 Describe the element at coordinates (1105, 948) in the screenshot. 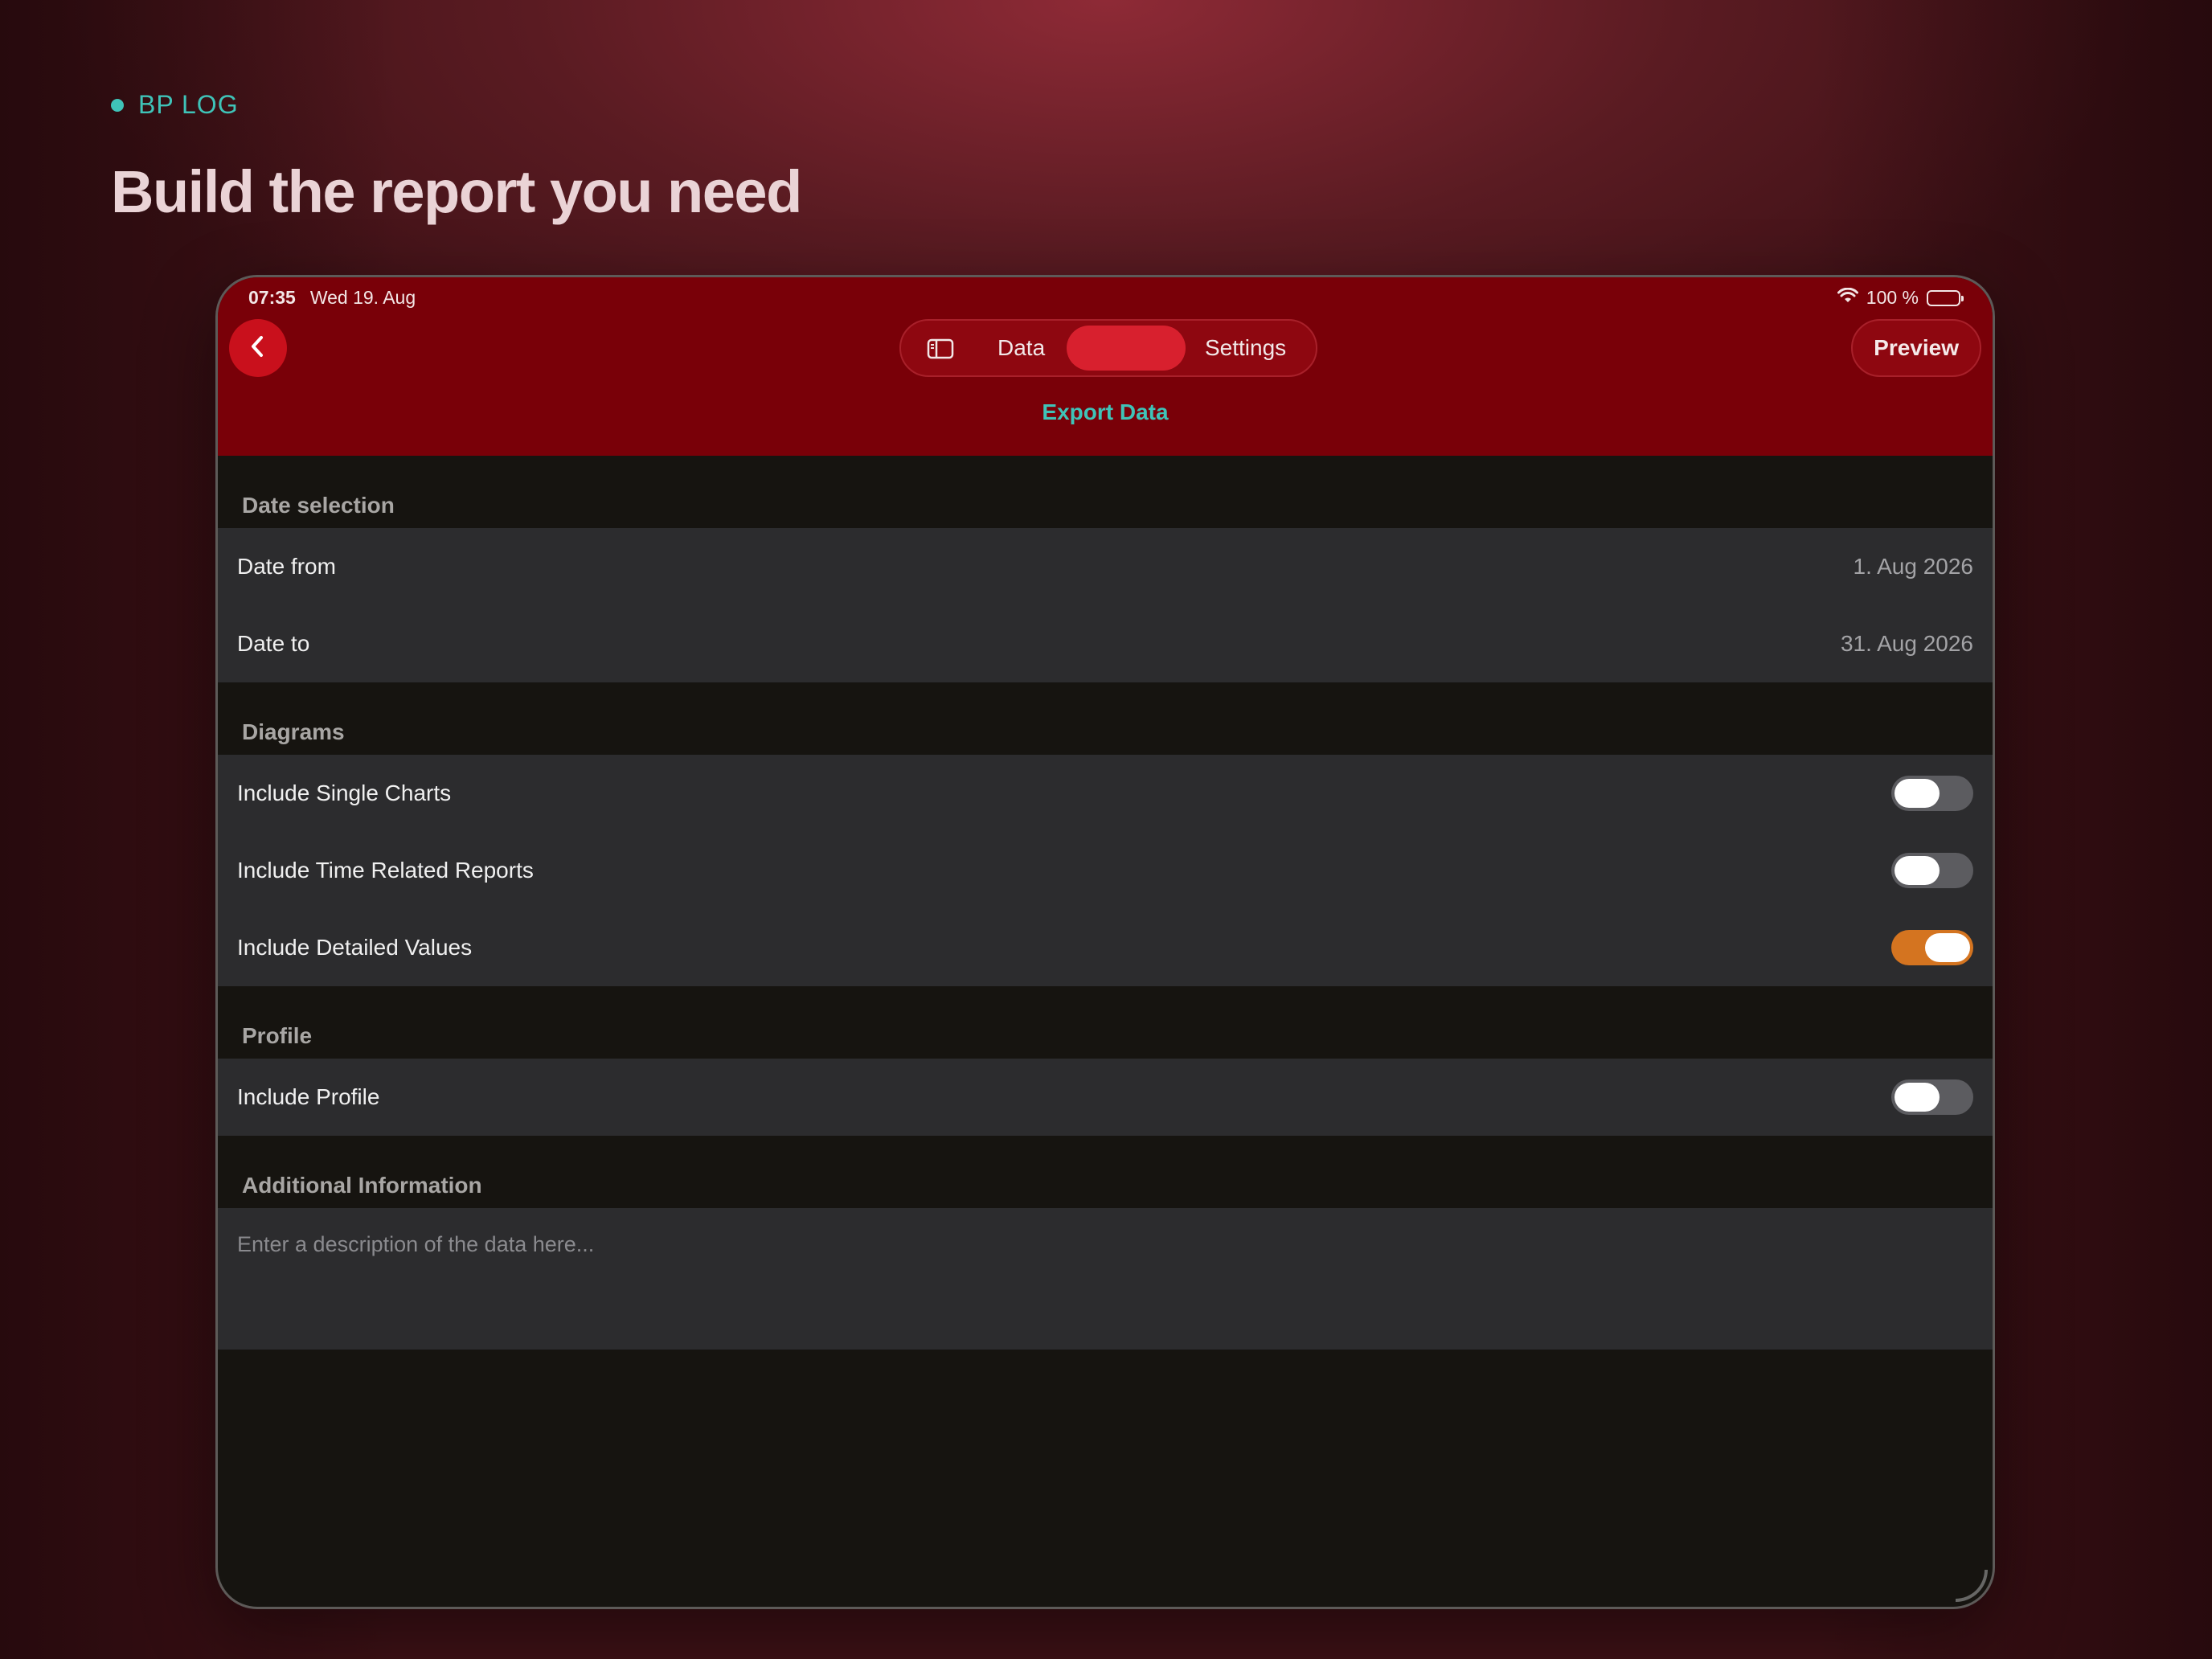

I see `detailed-values-row: Include Detailed Values` at that location.